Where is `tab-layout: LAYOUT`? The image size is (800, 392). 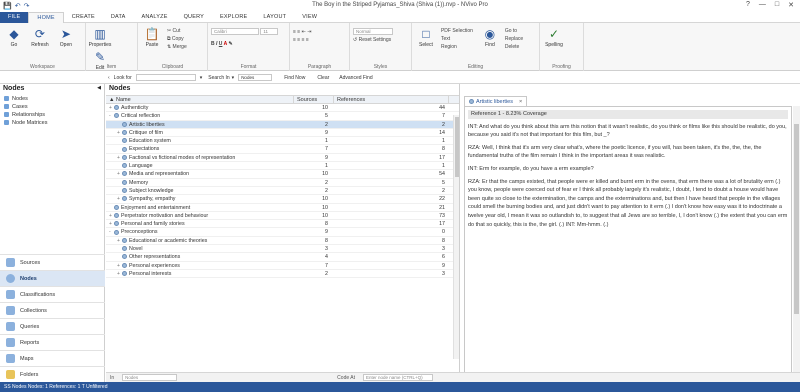
tab-layout: LAYOUT is located at coordinates (274, 17).